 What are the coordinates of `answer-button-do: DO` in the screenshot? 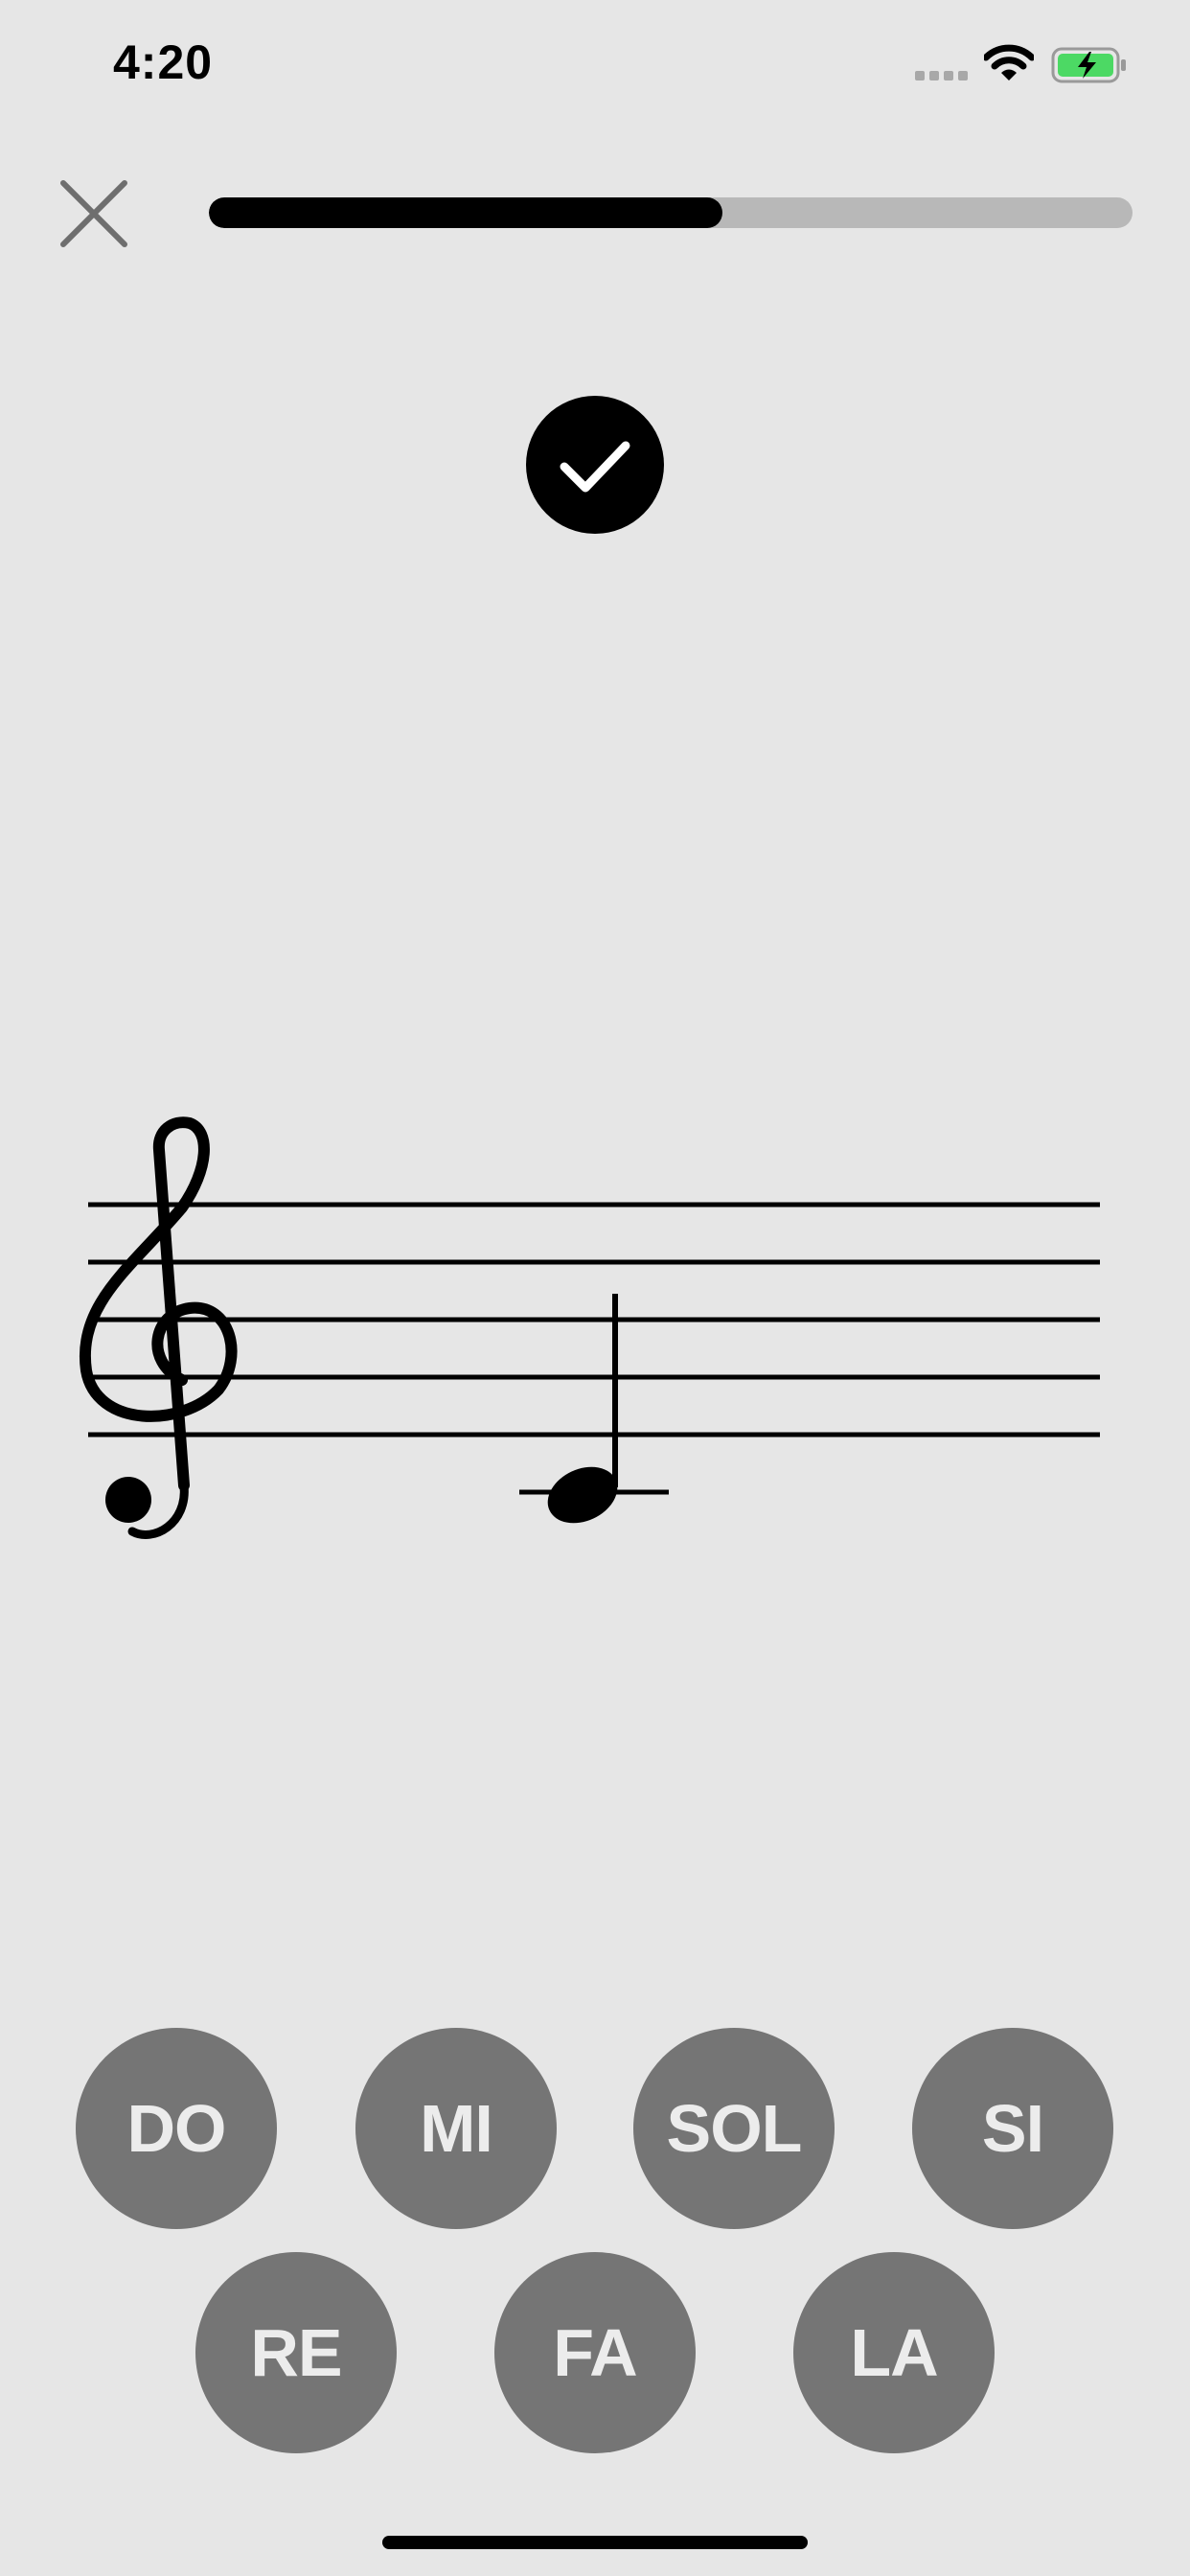 It's located at (177, 2128).